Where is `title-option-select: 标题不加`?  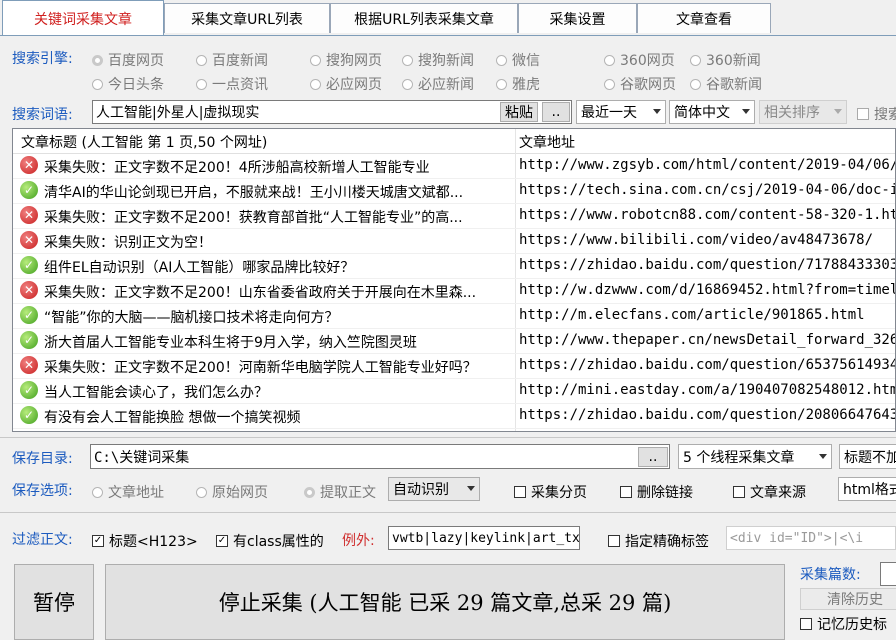 title-option-select: 标题不加 is located at coordinates (867, 456).